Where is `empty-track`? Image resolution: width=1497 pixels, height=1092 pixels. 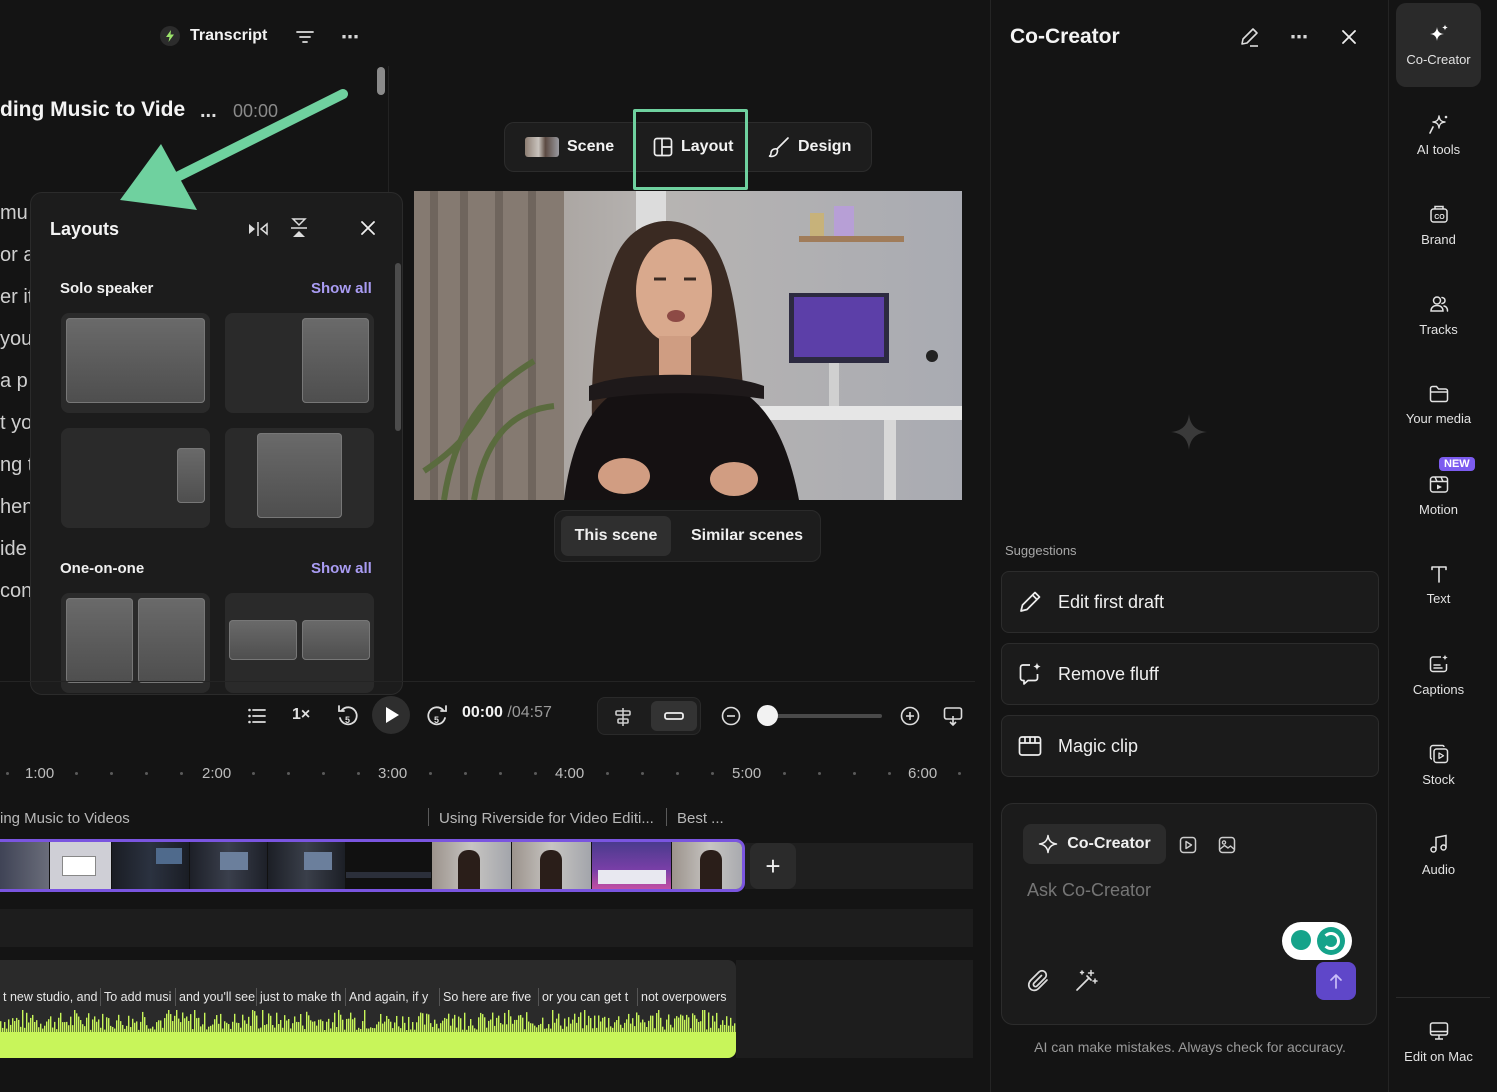
empty-track is located at coordinates (486, 928).